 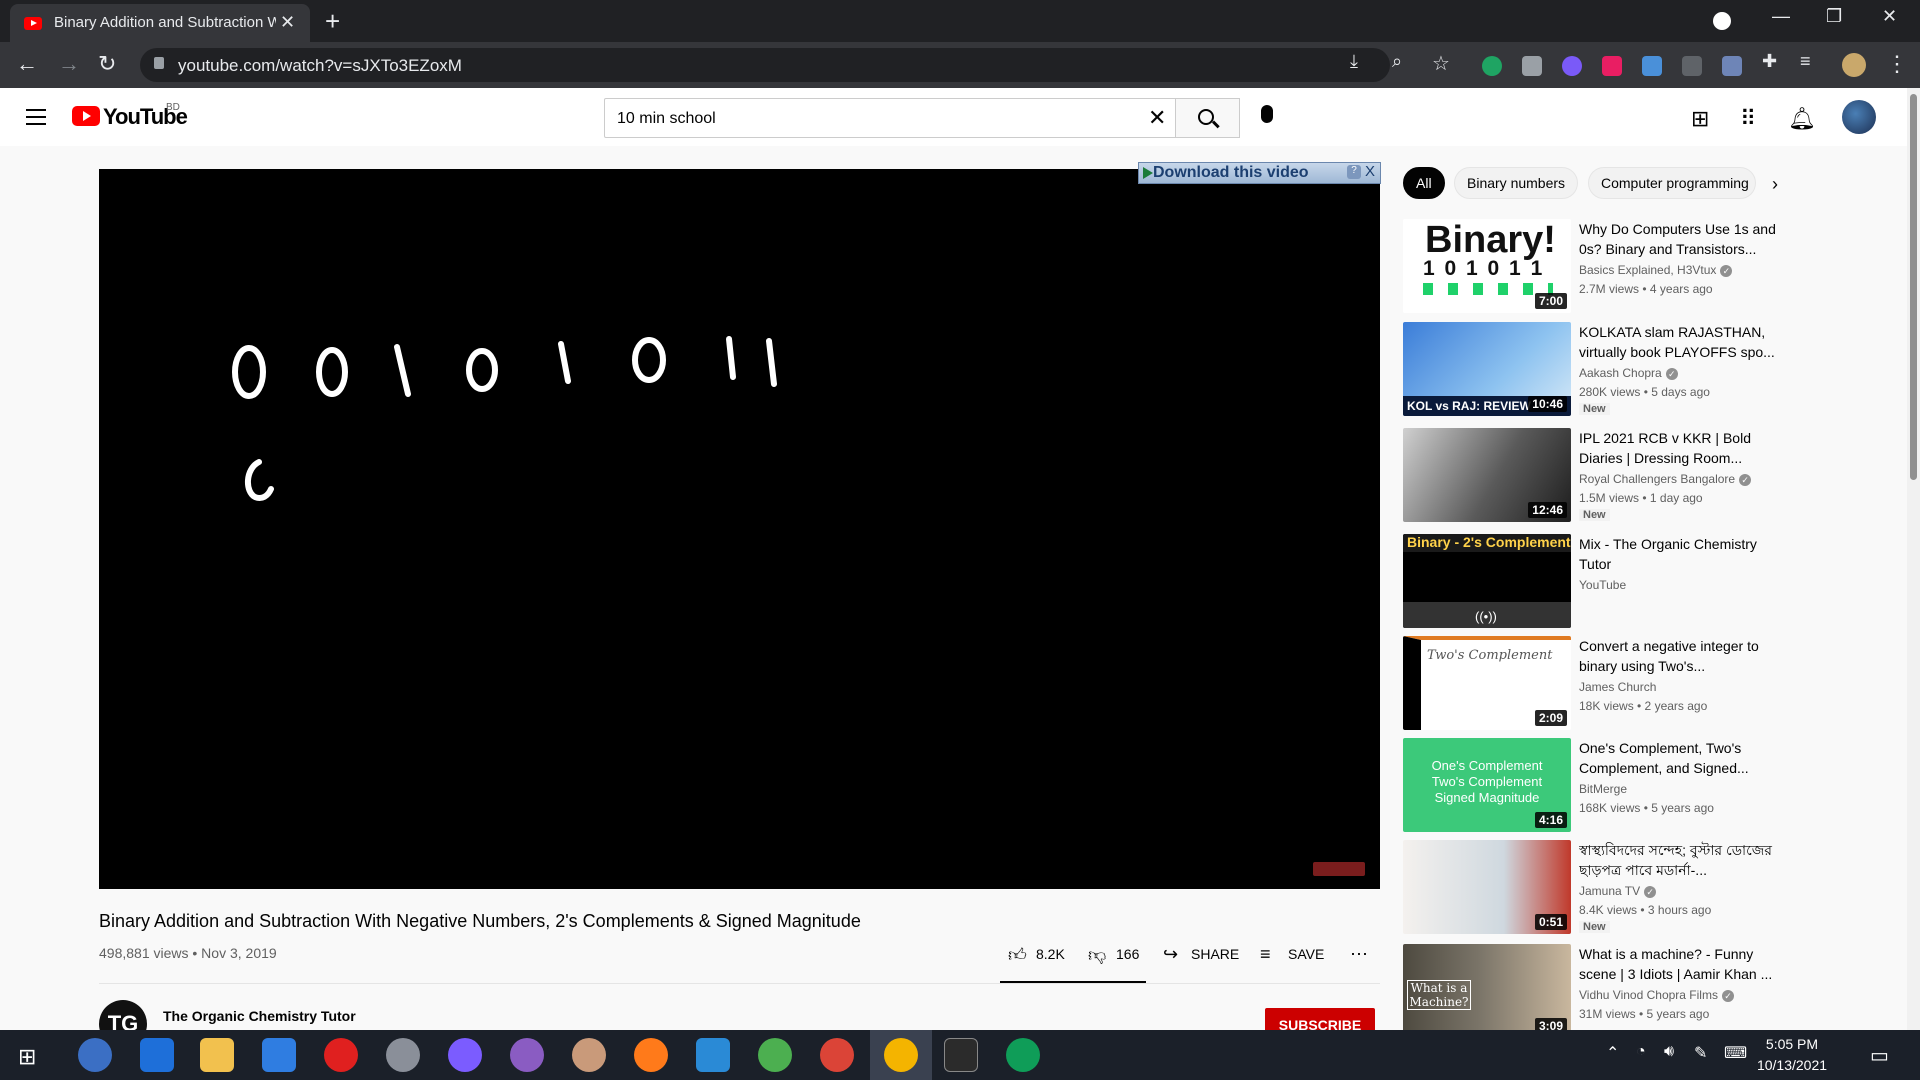 What do you see at coordinates (1441, 63) in the screenshot?
I see `bookmark-star-icon: ☆` at bounding box center [1441, 63].